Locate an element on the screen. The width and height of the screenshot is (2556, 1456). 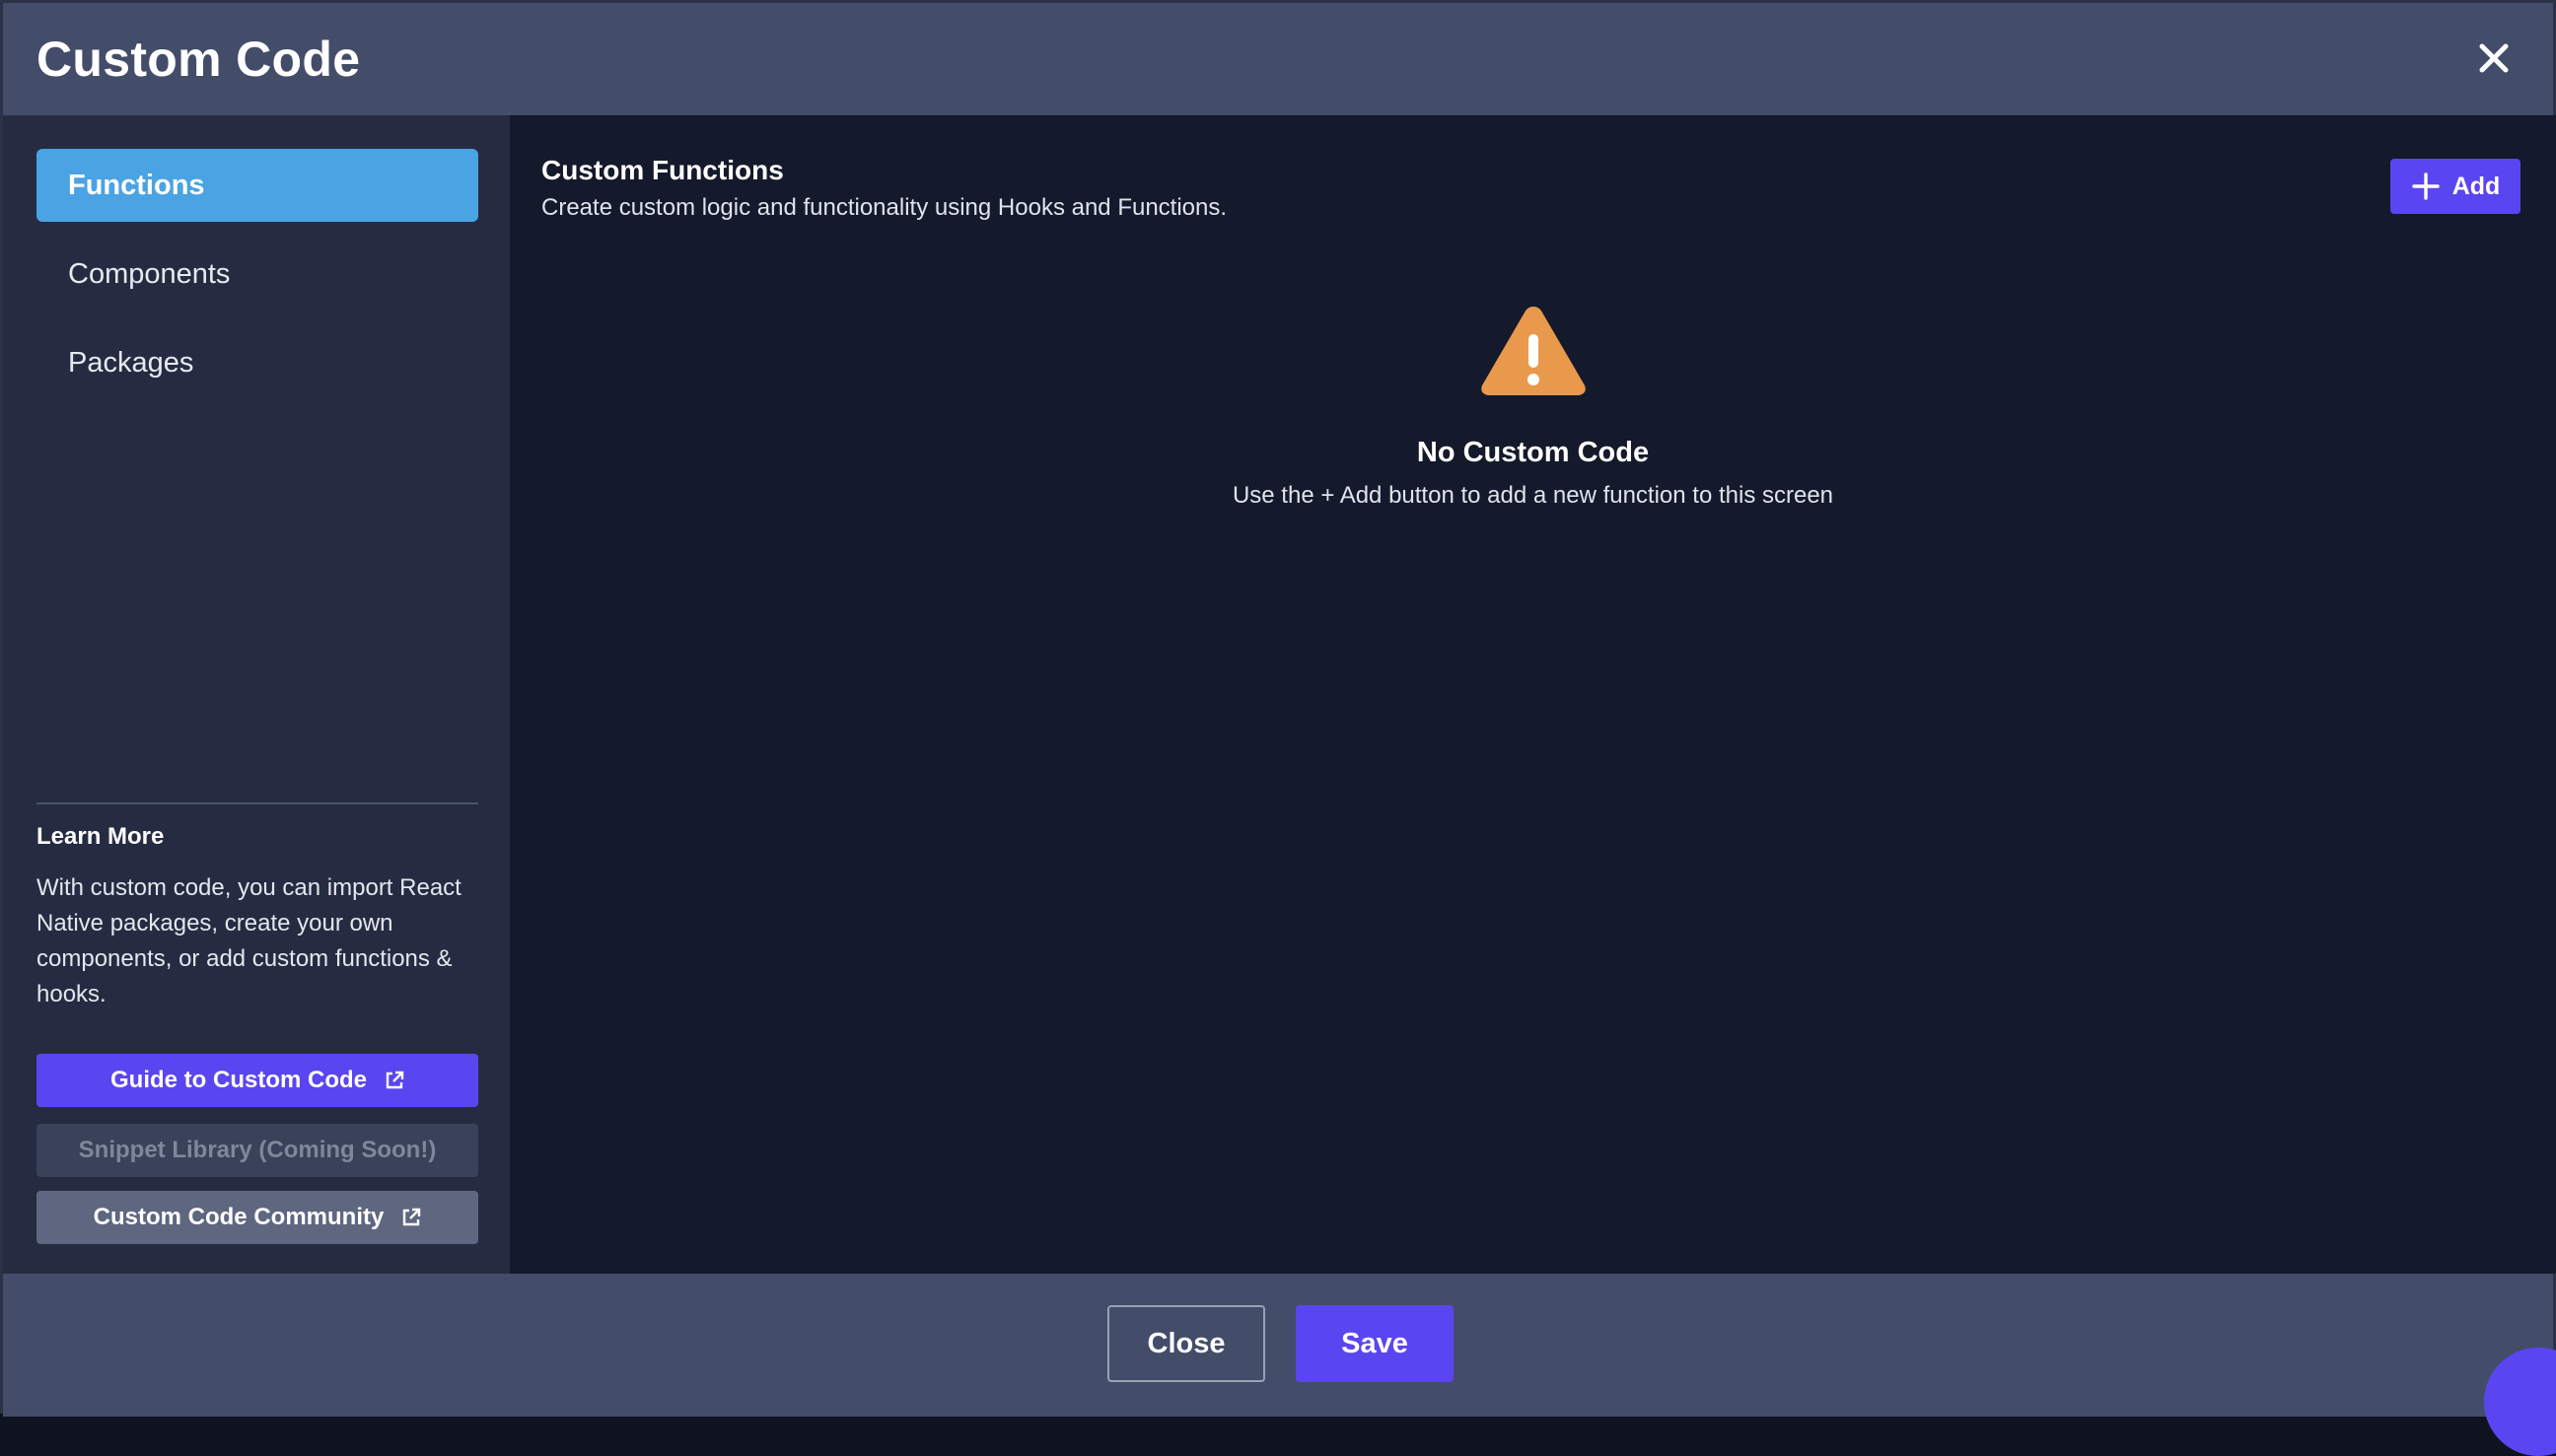
sidebar-item-packages: Packages is located at coordinates (257, 362).